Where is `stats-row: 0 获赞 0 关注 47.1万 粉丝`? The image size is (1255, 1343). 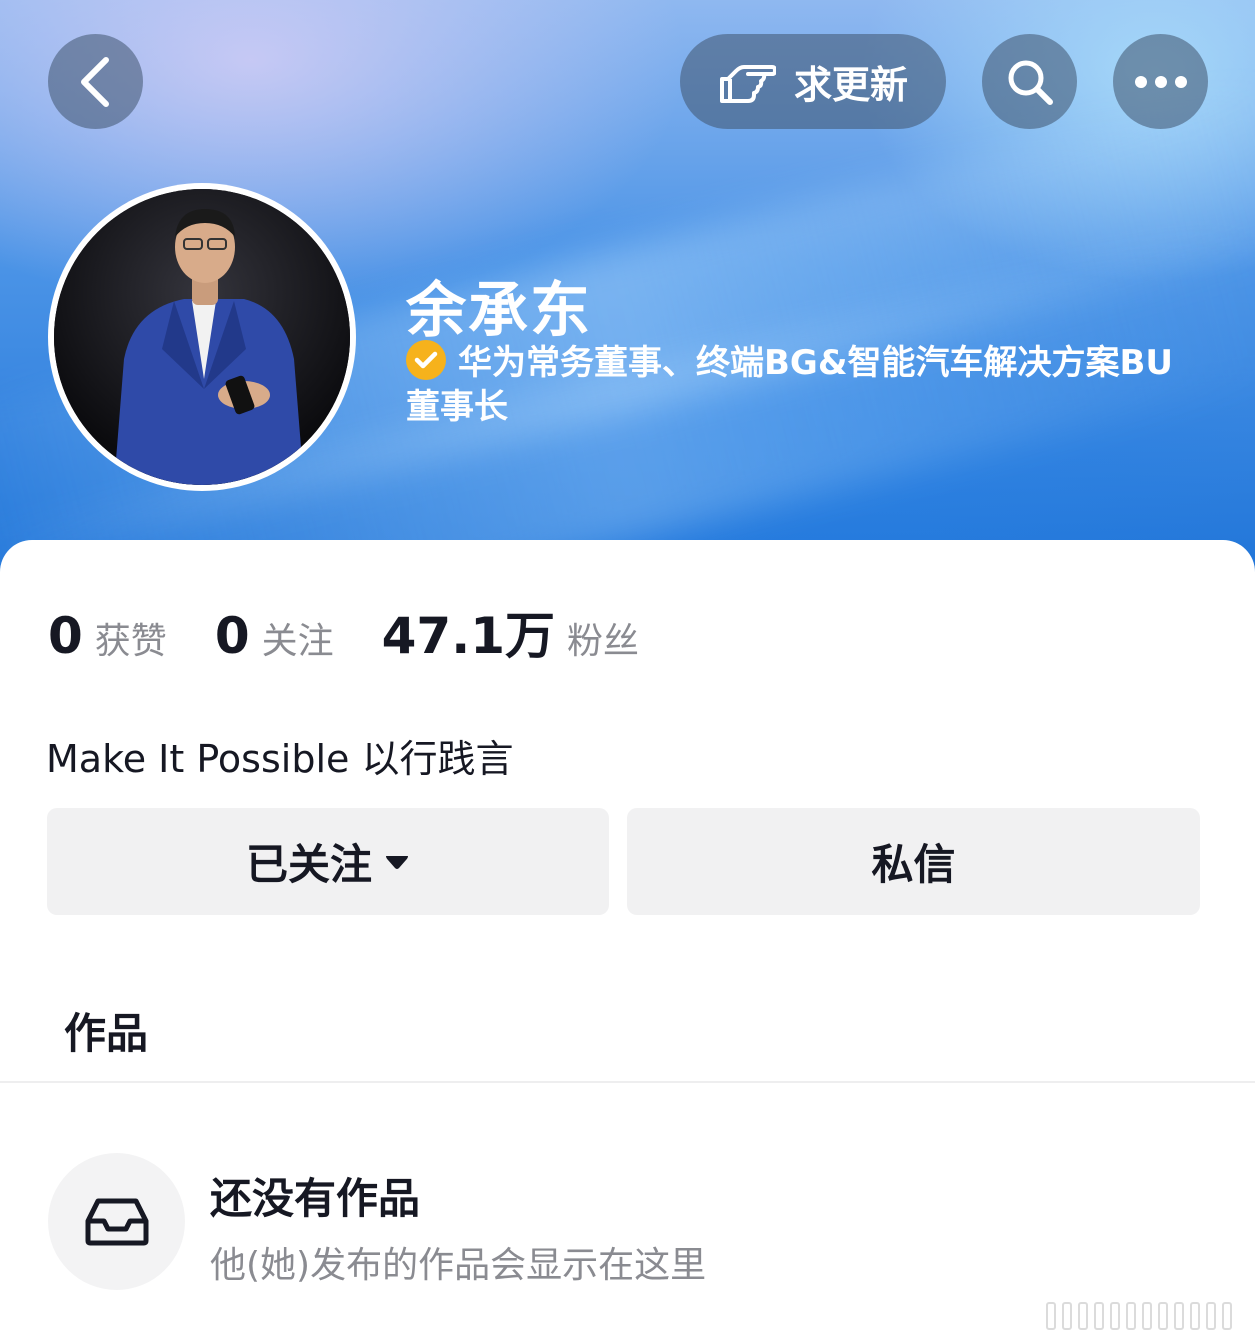
stats-row: 0 获赞 0 关注 47.1万 粉丝 is located at coordinates (367, 632).